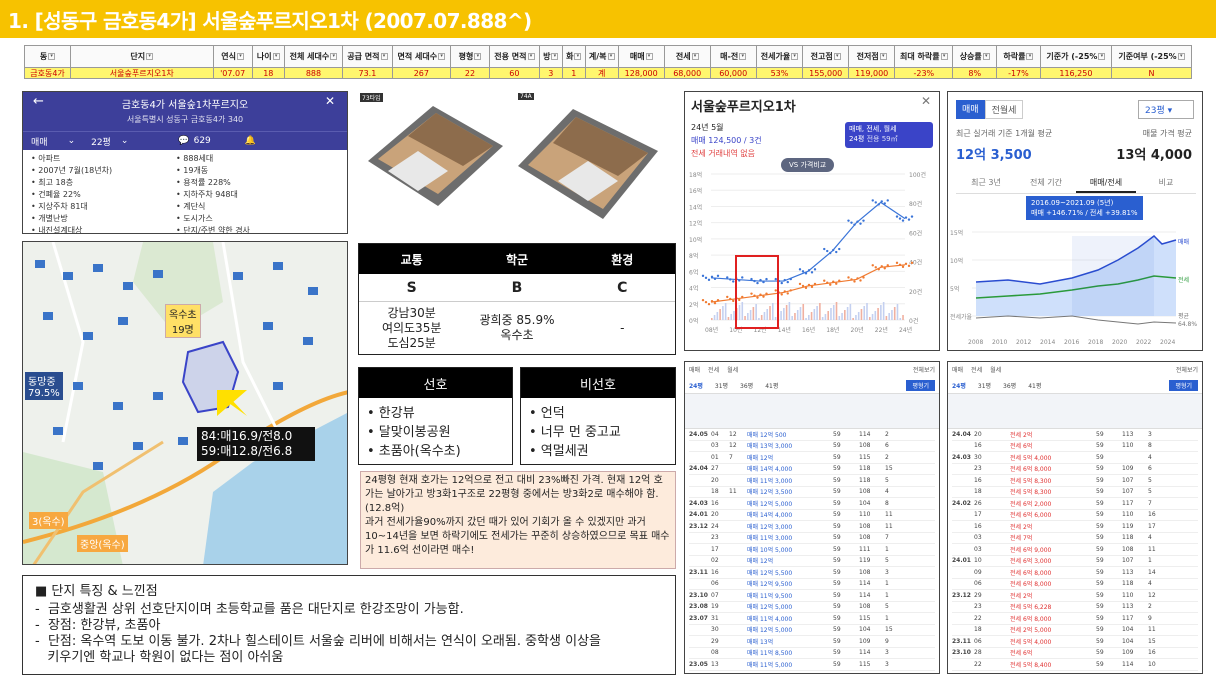 The image size is (1216, 684). Describe the element at coordinates (1075, 538) in the screenshot. I see `table-row: 03 전세 7억 59 118 4` at that location.